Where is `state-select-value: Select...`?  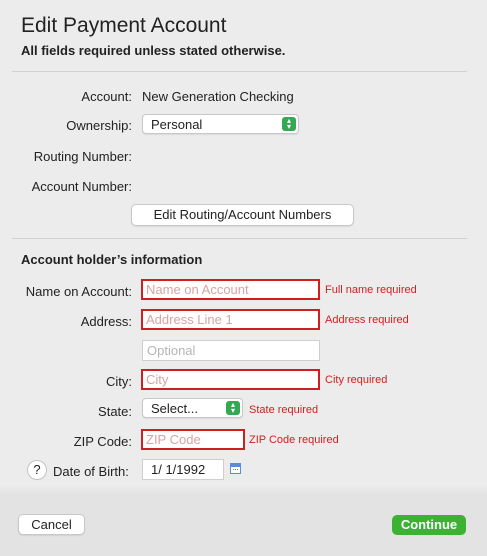
state-select-value: Select... is located at coordinates (174, 408).